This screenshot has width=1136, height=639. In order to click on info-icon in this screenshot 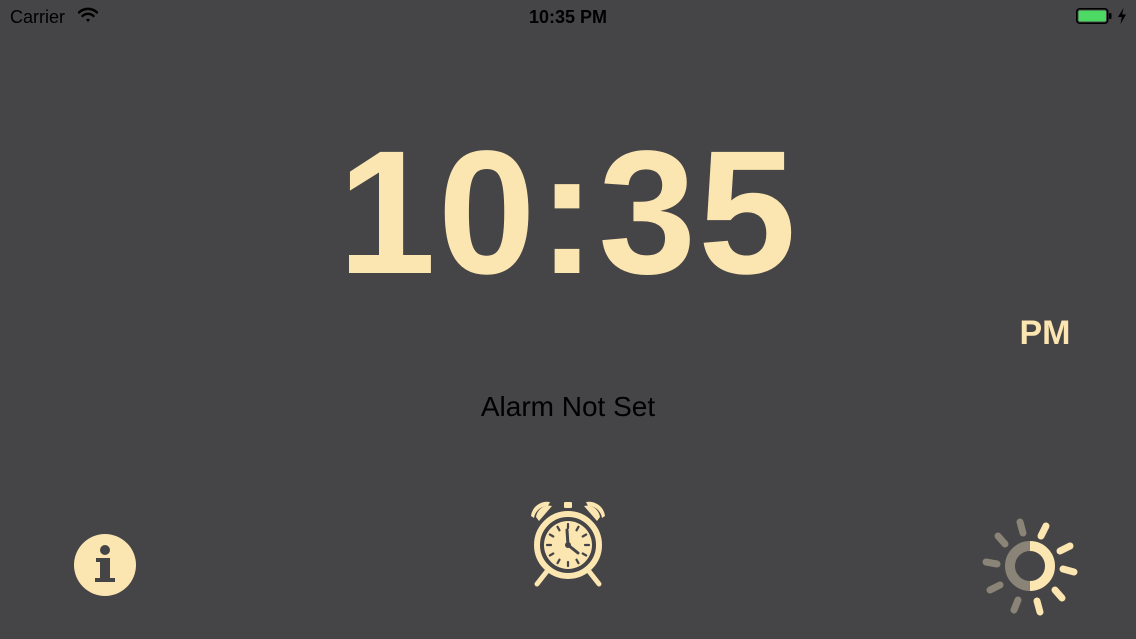, I will do `click(105, 565)`.